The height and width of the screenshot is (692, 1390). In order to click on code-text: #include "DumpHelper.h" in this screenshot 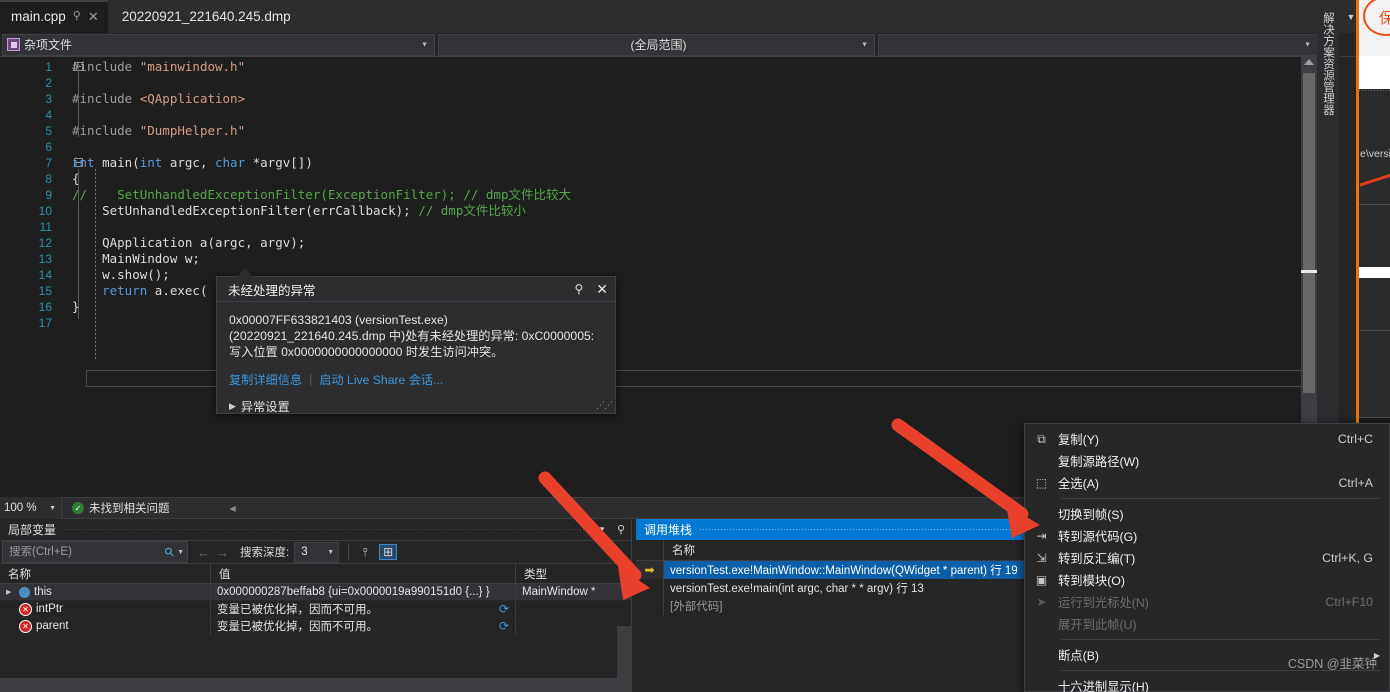, I will do `click(159, 130)`.